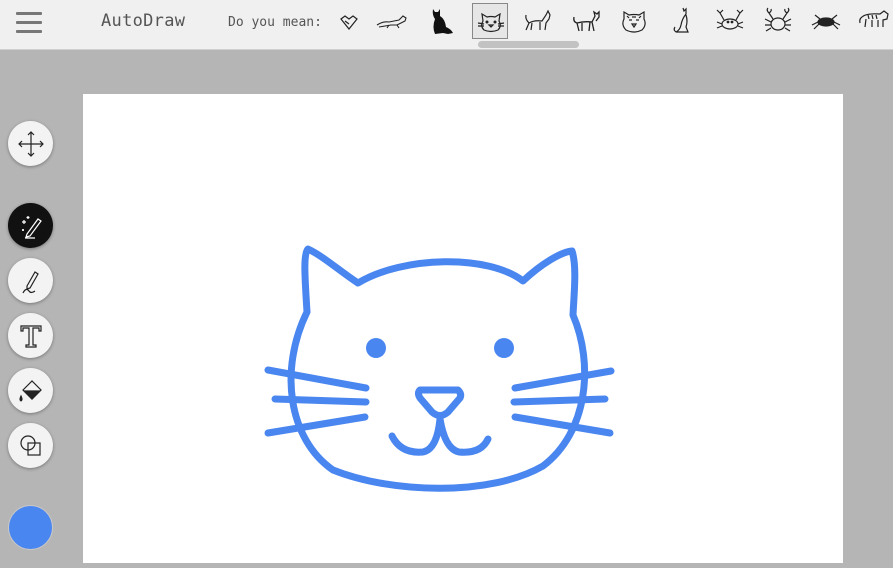 This screenshot has height=568, width=893. Describe the element at coordinates (538, 21) in the screenshot. I see `suggestion-standing-cat` at that location.